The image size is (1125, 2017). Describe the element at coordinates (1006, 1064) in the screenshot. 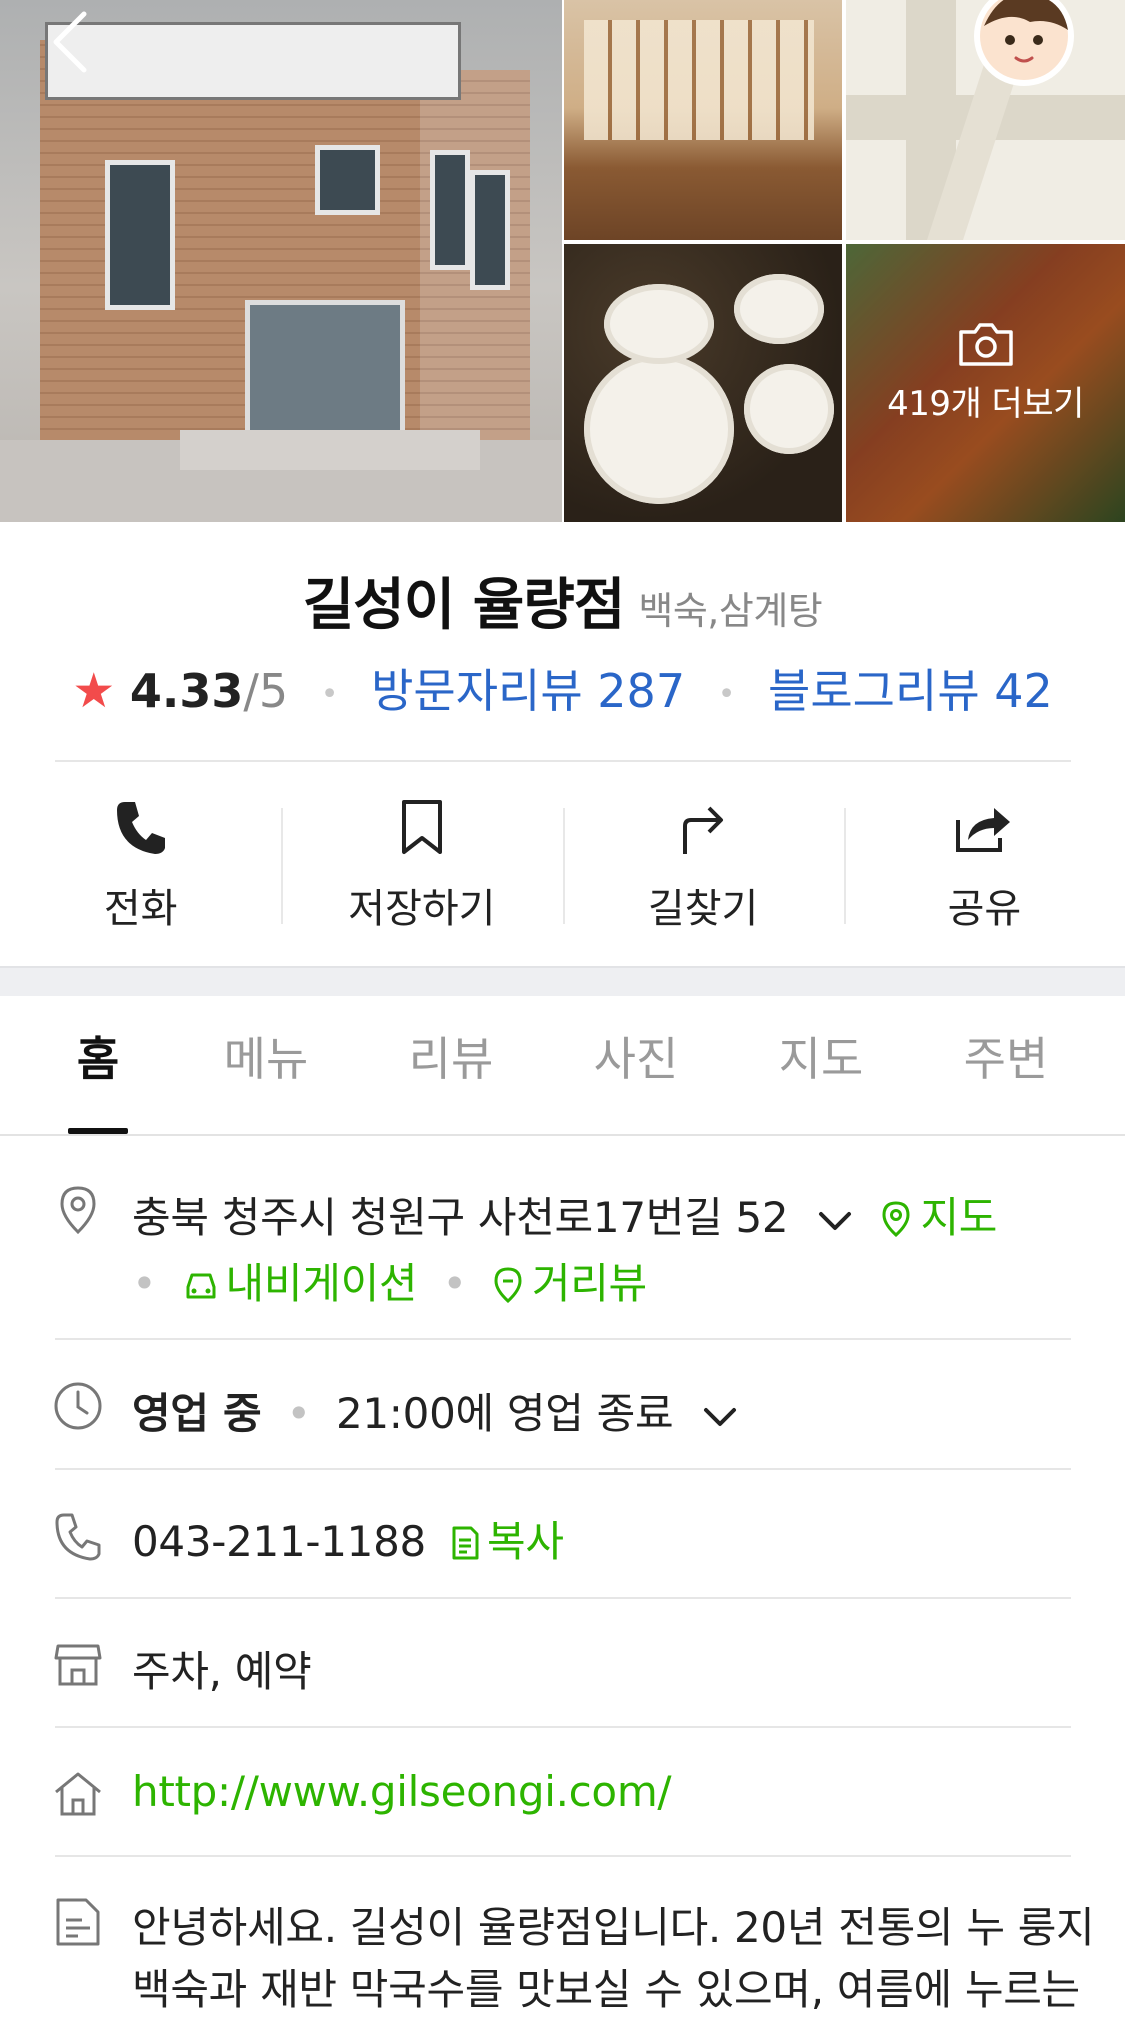

I see `tab-nearby: 주변` at that location.